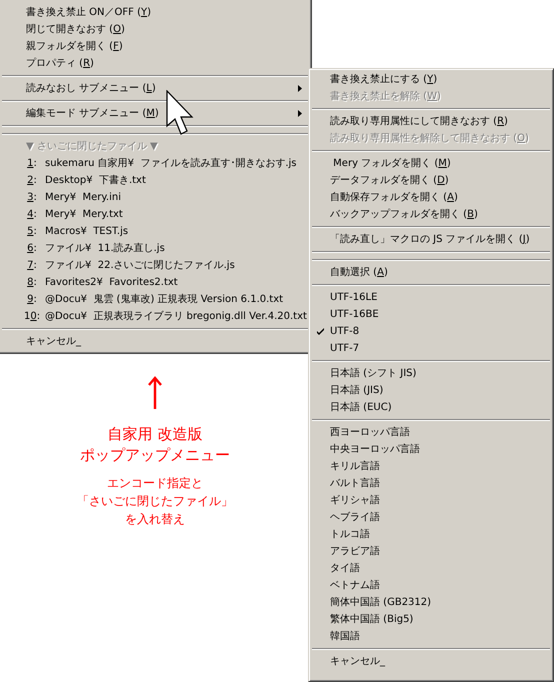  Describe the element at coordinates (162, 88) in the screenshot. I see `submenu-item: 読みなおし サブメニュー (L)` at that location.